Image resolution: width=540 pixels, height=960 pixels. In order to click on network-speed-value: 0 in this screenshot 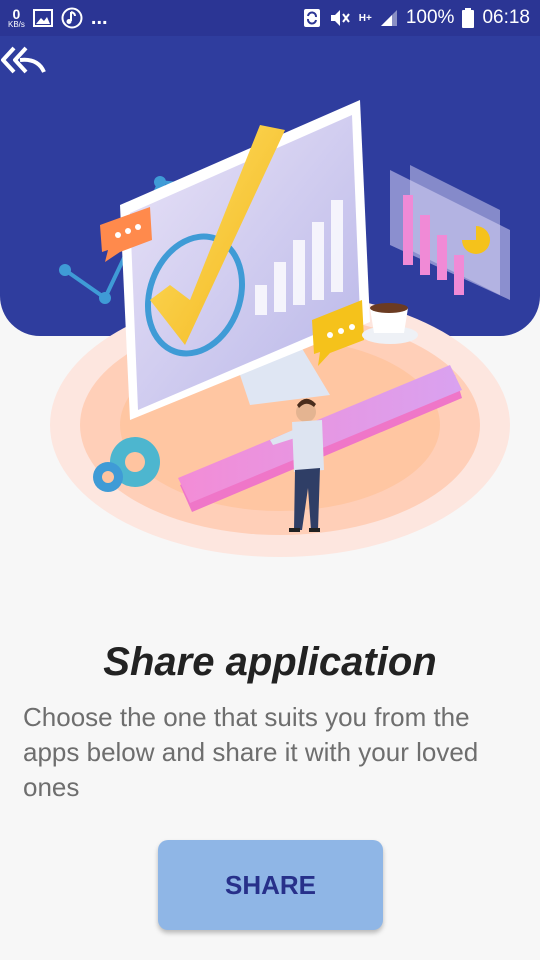, I will do `click(16, 14)`.